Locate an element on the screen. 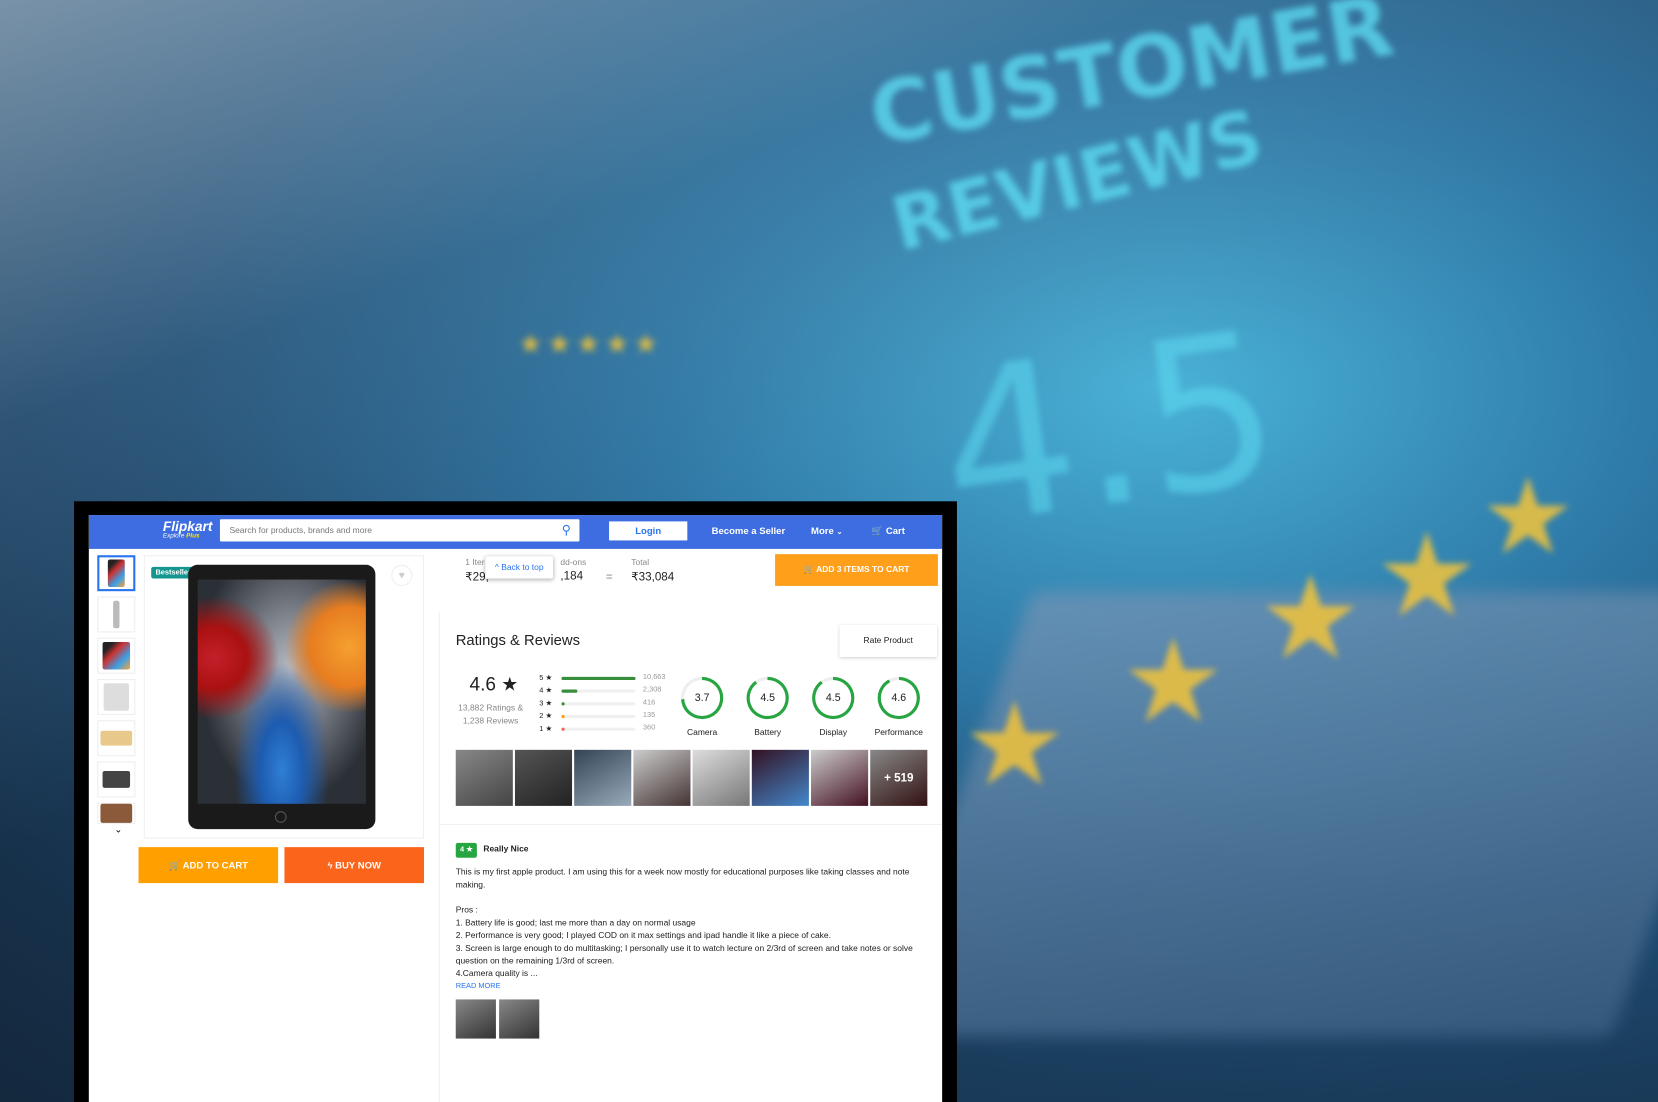 This screenshot has width=1658, height=1102. read-more-link: READ MORE is located at coordinates (696, 986).